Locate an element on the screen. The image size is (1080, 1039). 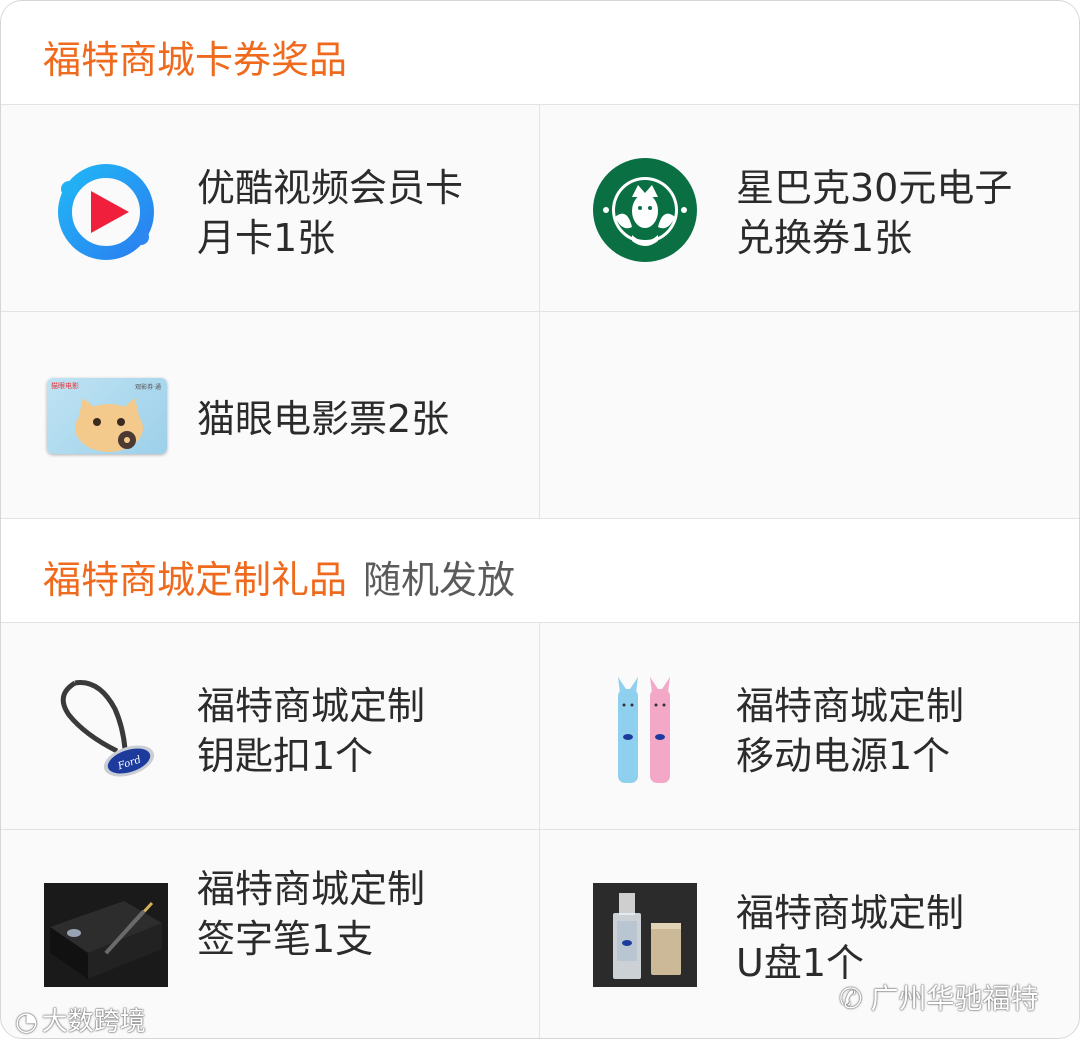
prize-label-line1: 猫眼电影票2张 is located at coordinates (323, 419).